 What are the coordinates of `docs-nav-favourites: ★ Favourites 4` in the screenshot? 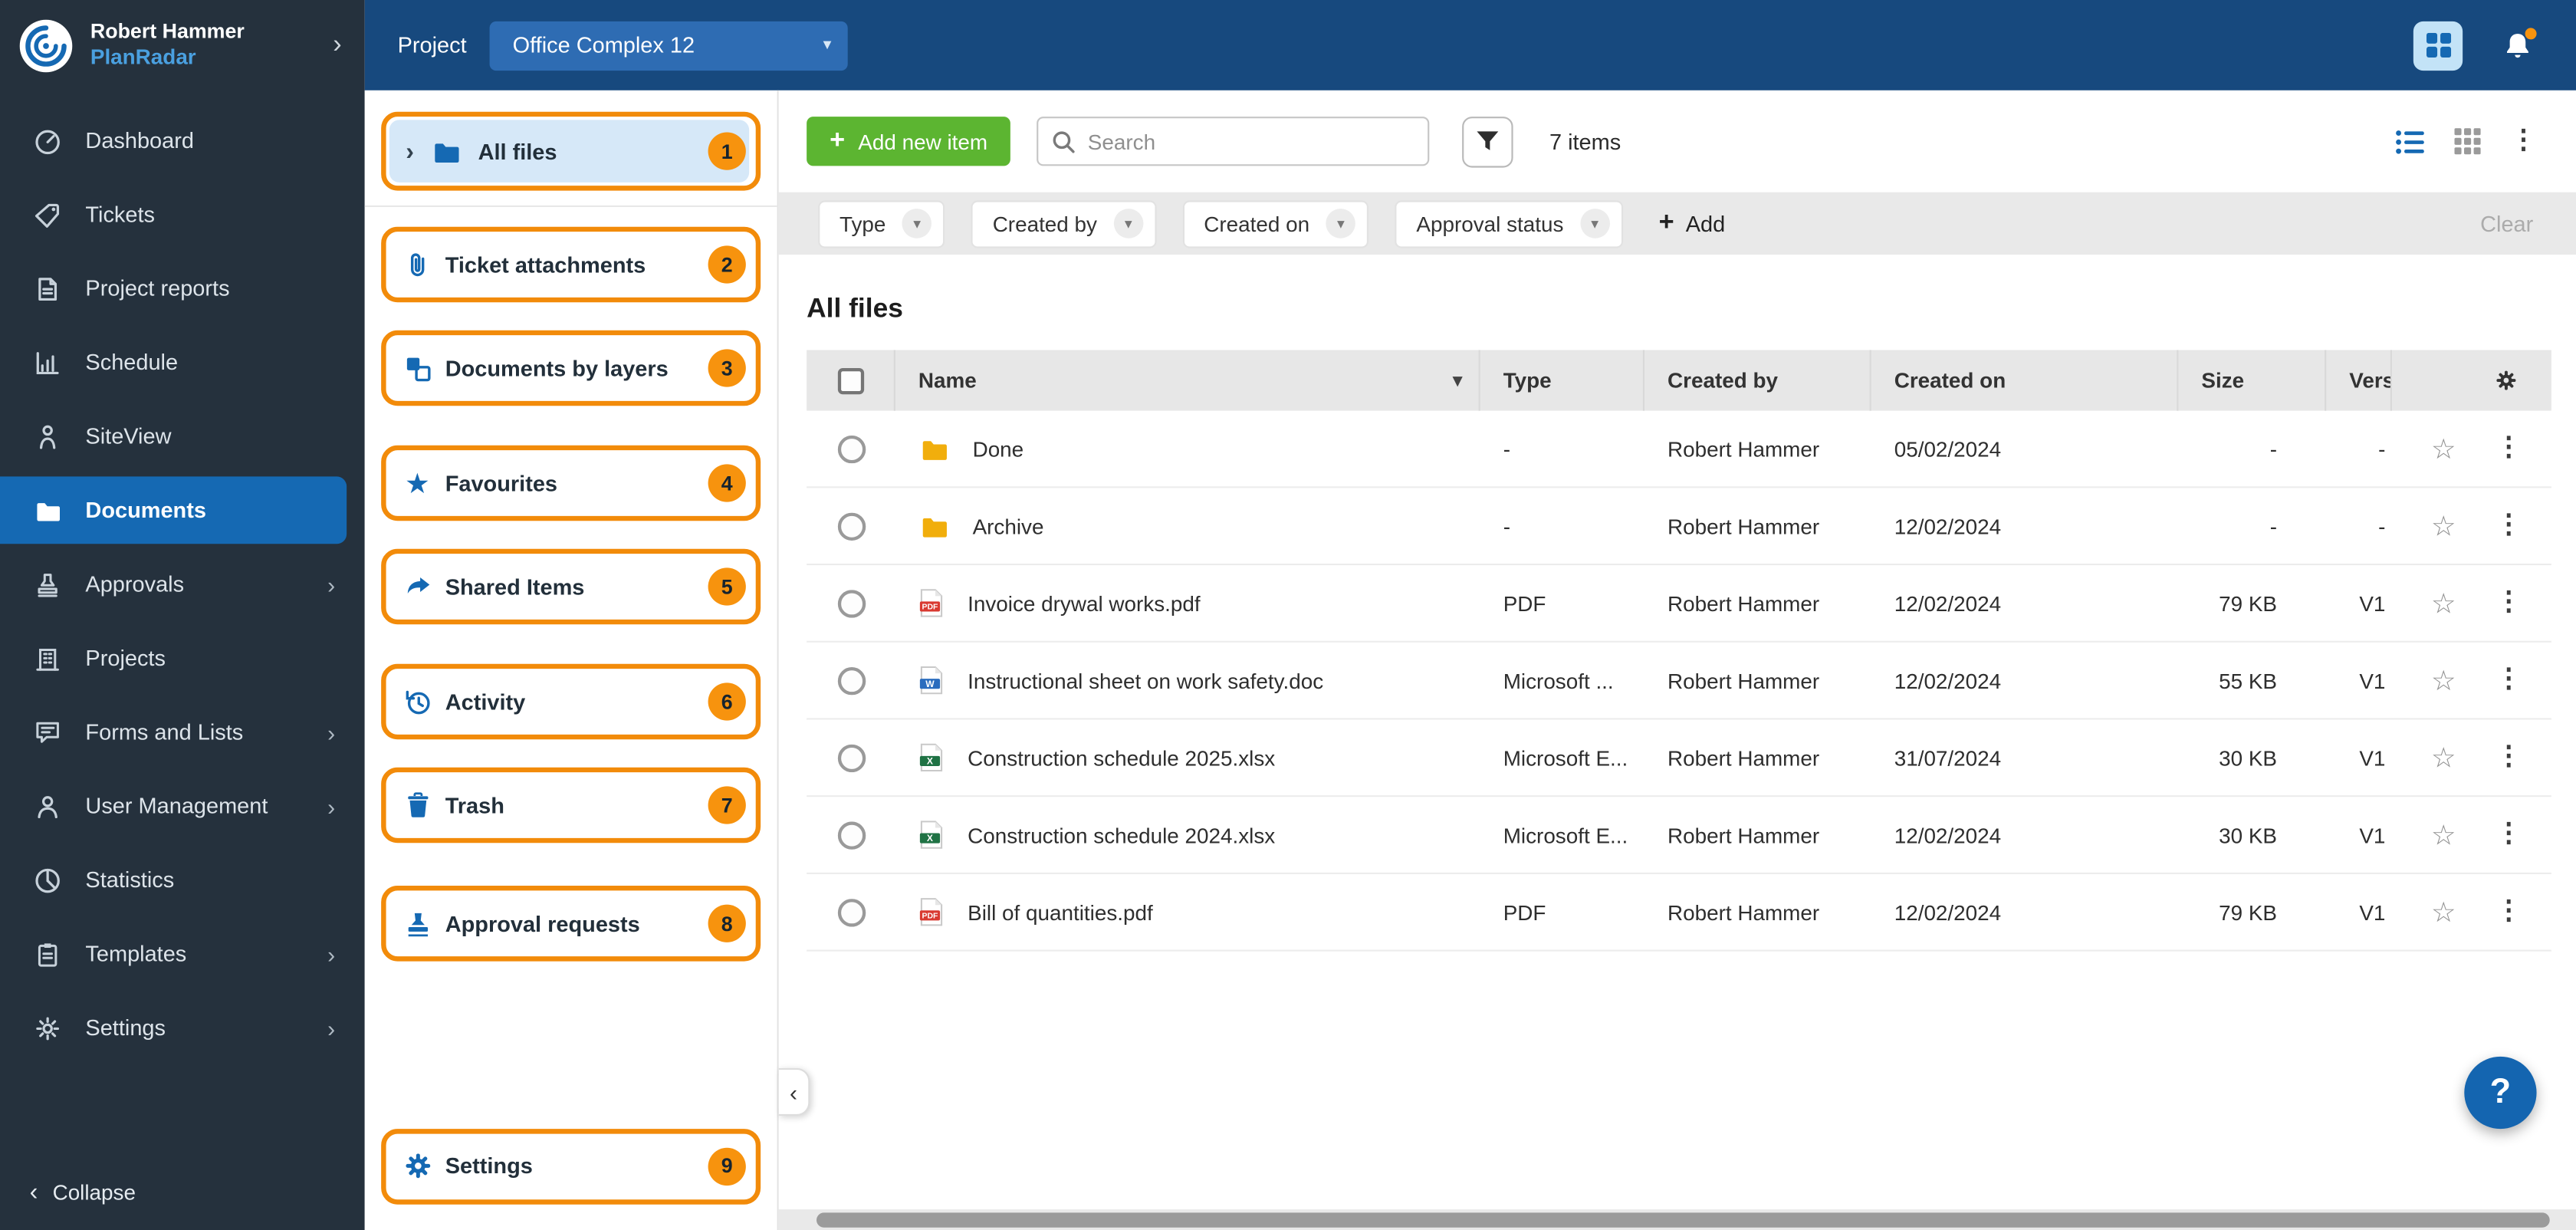 It's located at (571, 483).